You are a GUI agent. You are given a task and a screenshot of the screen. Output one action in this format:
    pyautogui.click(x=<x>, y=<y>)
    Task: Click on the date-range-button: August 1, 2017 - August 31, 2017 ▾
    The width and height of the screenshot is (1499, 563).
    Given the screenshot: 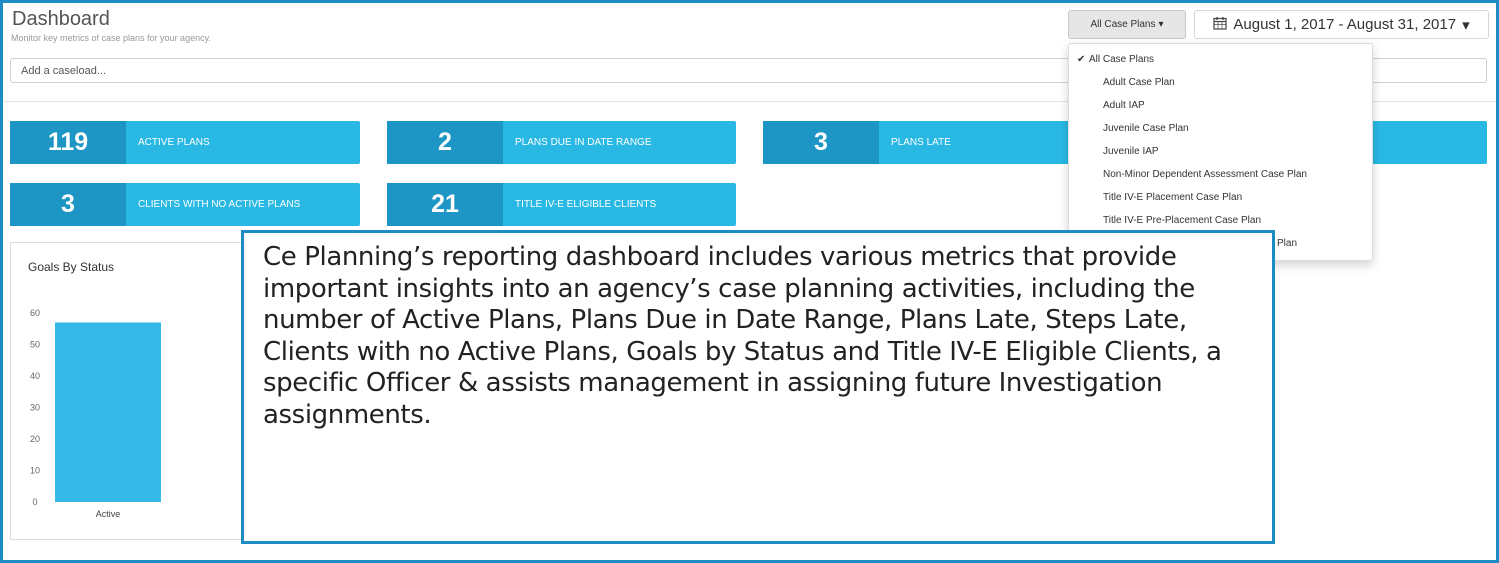 What is the action you would take?
    pyautogui.click(x=1341, y=24)
    